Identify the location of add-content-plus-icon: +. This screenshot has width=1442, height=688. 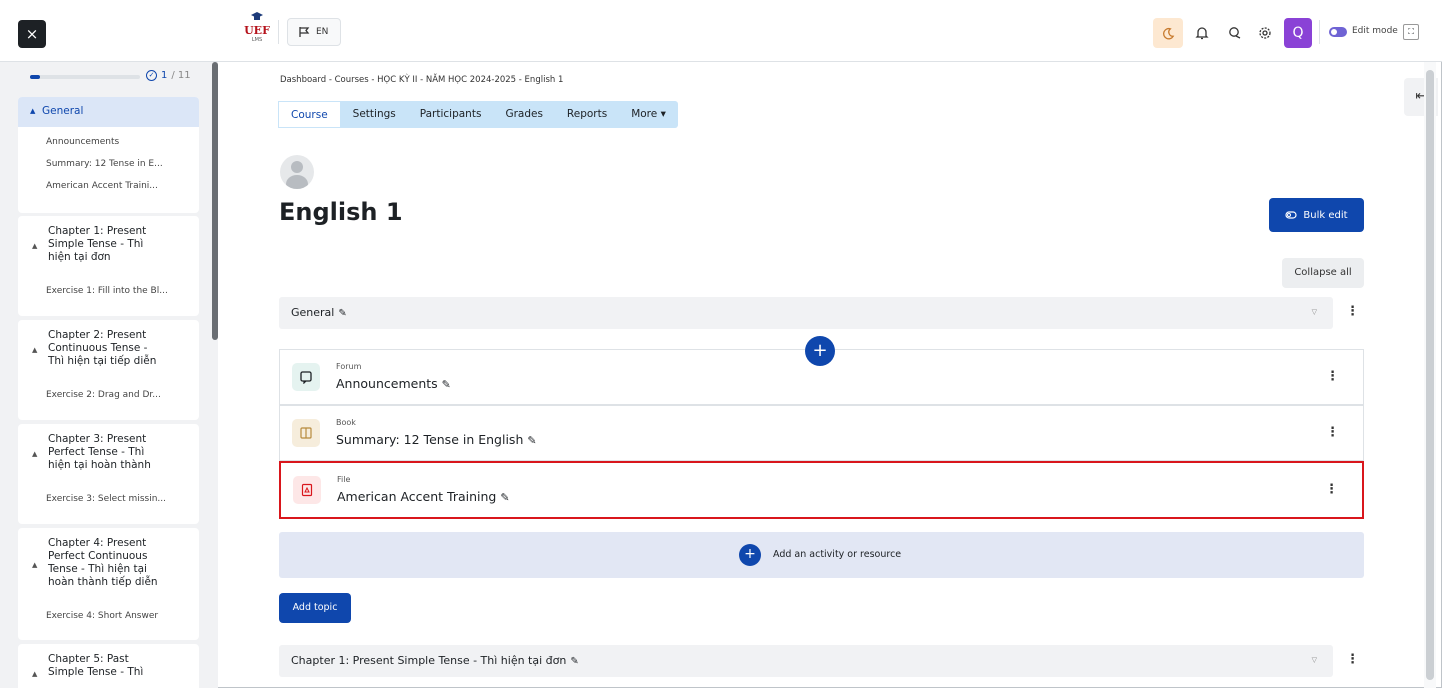
(820, 351).